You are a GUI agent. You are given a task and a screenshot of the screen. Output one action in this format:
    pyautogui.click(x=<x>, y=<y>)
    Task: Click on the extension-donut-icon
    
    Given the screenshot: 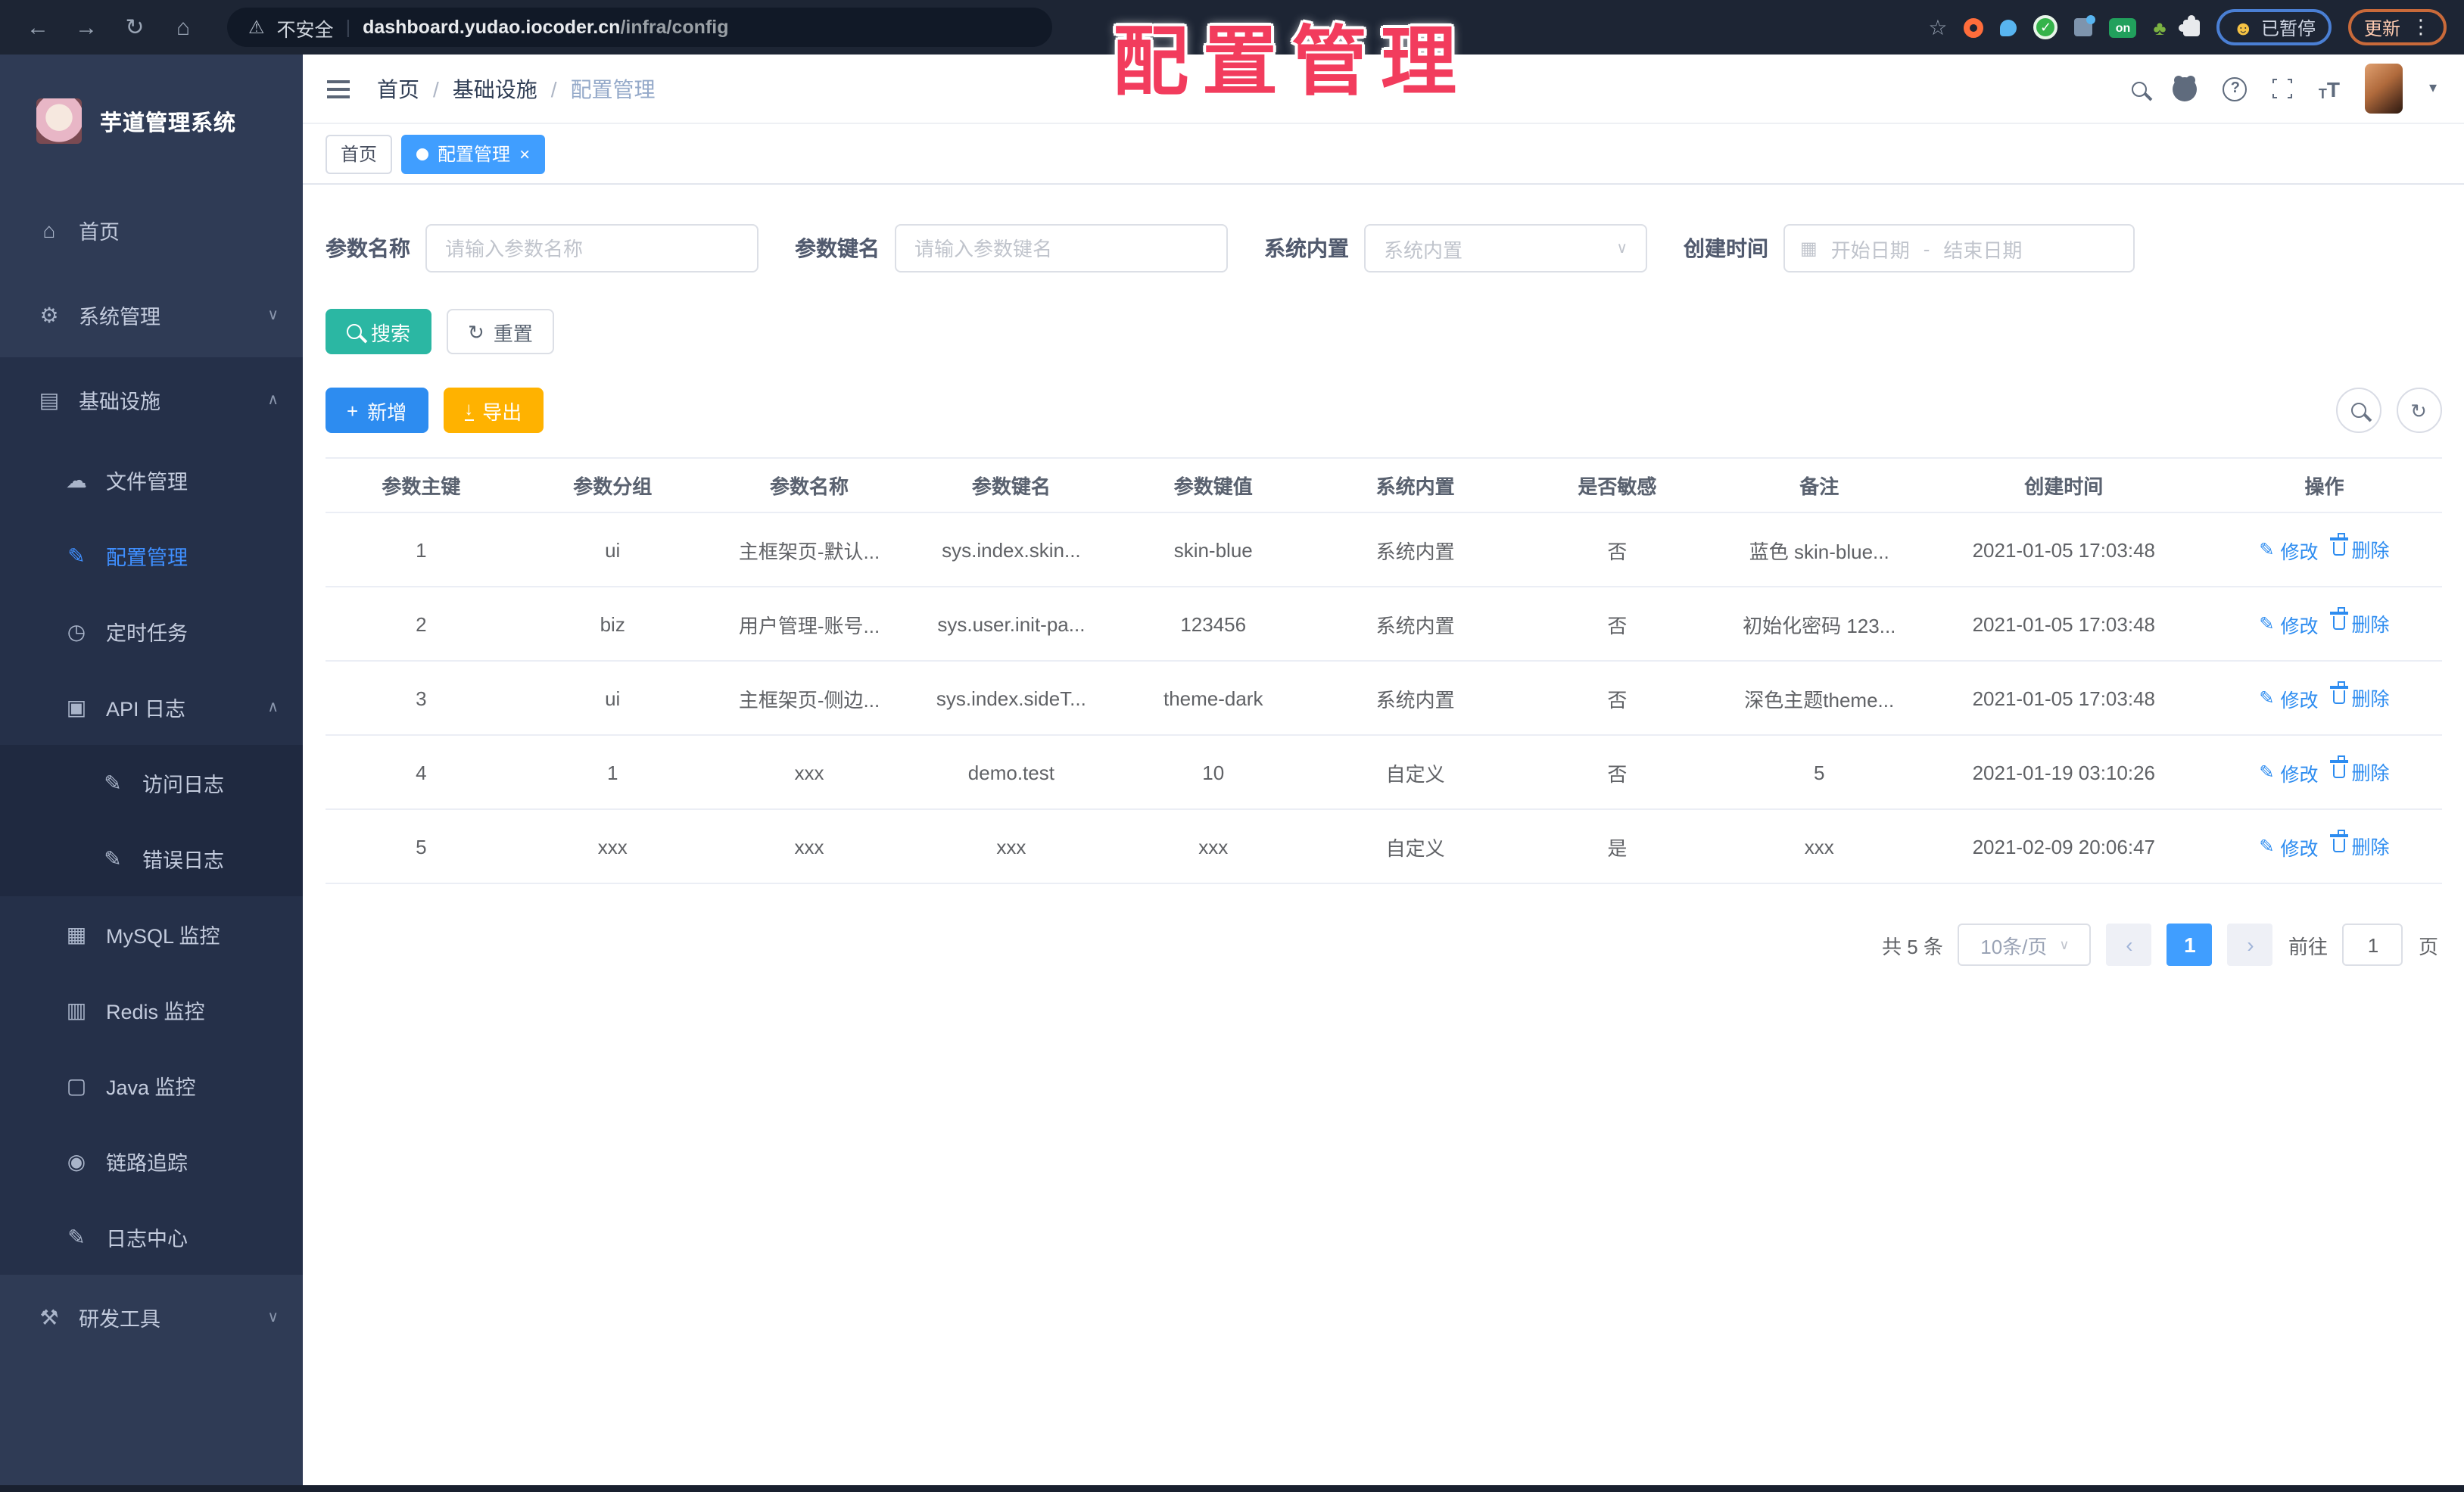 What is the action you would take?
    pyautogui.click(x=1974, y=27)
    